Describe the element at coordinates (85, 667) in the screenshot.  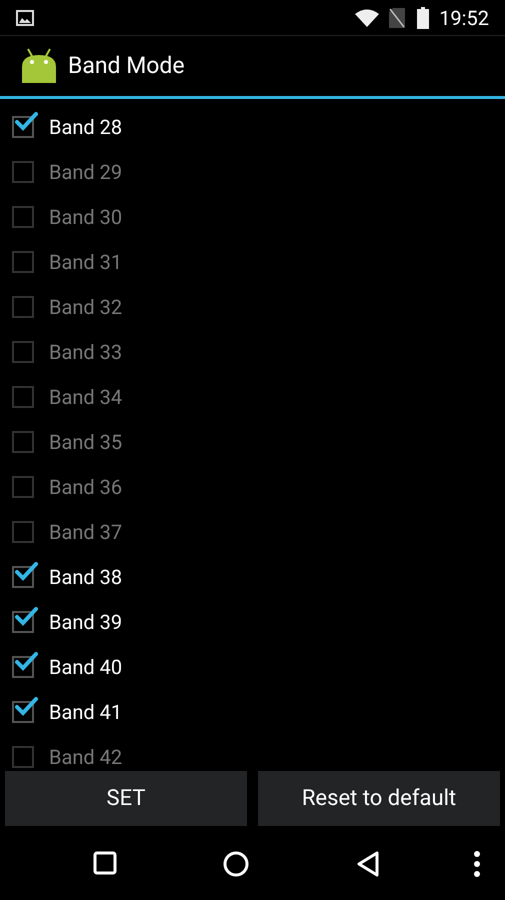
I see `band-label: Band 40` at that location.